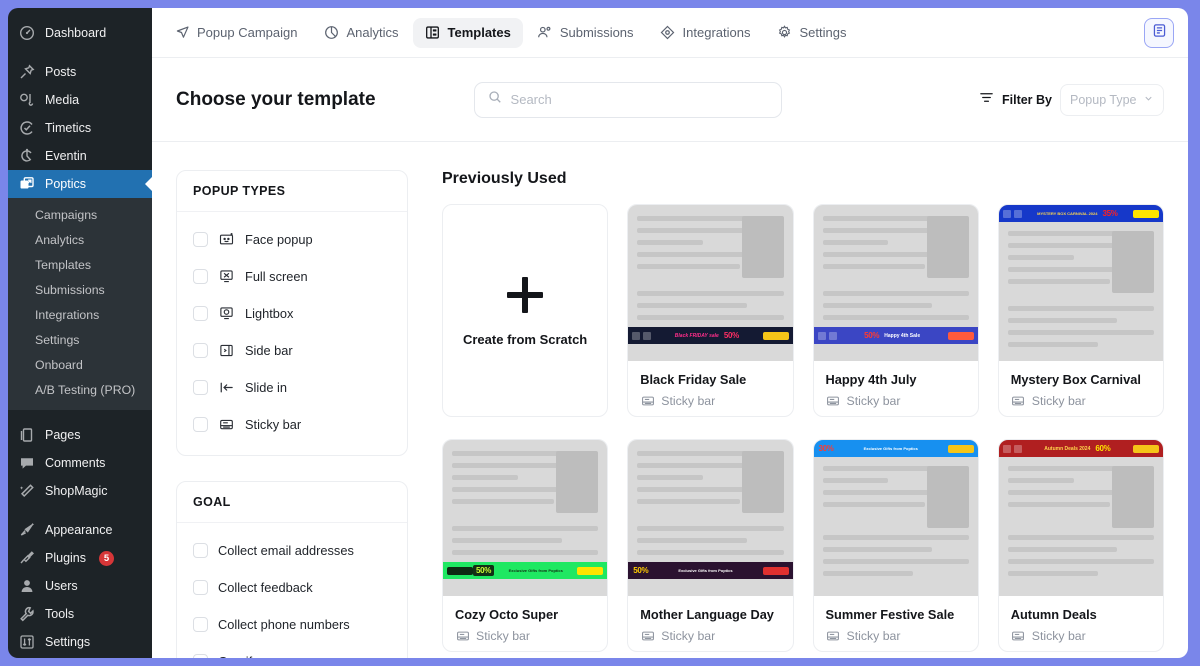  I want to click on search-box, so click(627, 99).